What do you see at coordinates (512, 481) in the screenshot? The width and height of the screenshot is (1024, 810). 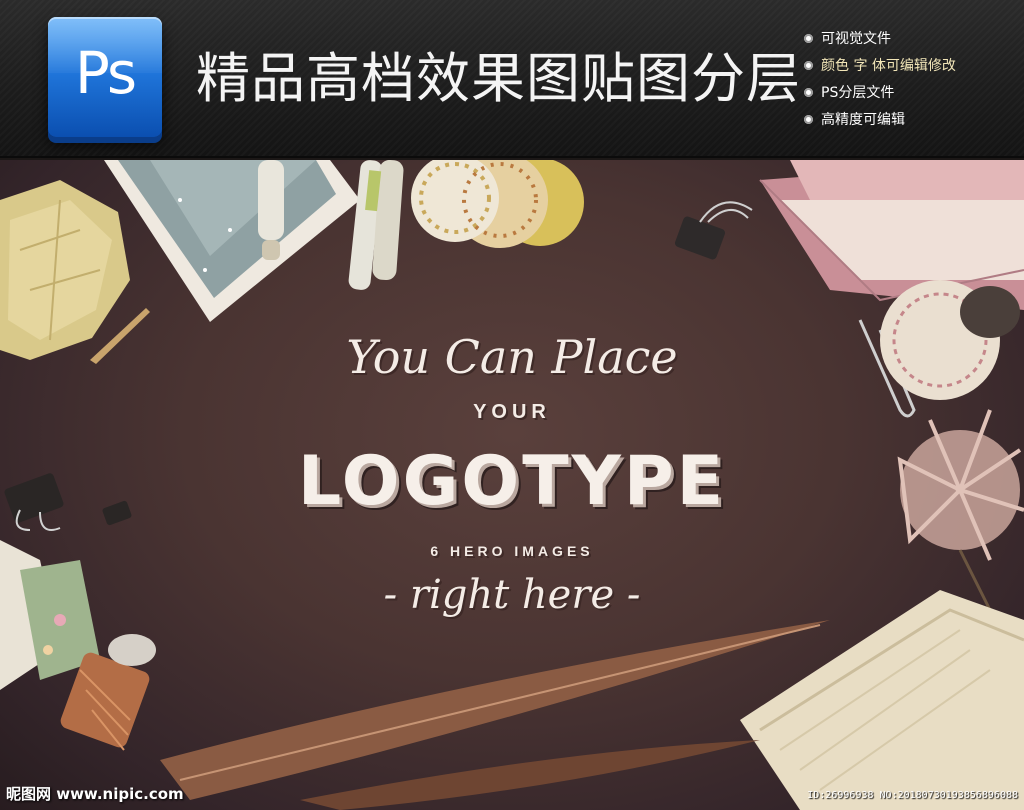 I see `headline-logotype: LOGOTYPE` at bounding box center [512, 481].